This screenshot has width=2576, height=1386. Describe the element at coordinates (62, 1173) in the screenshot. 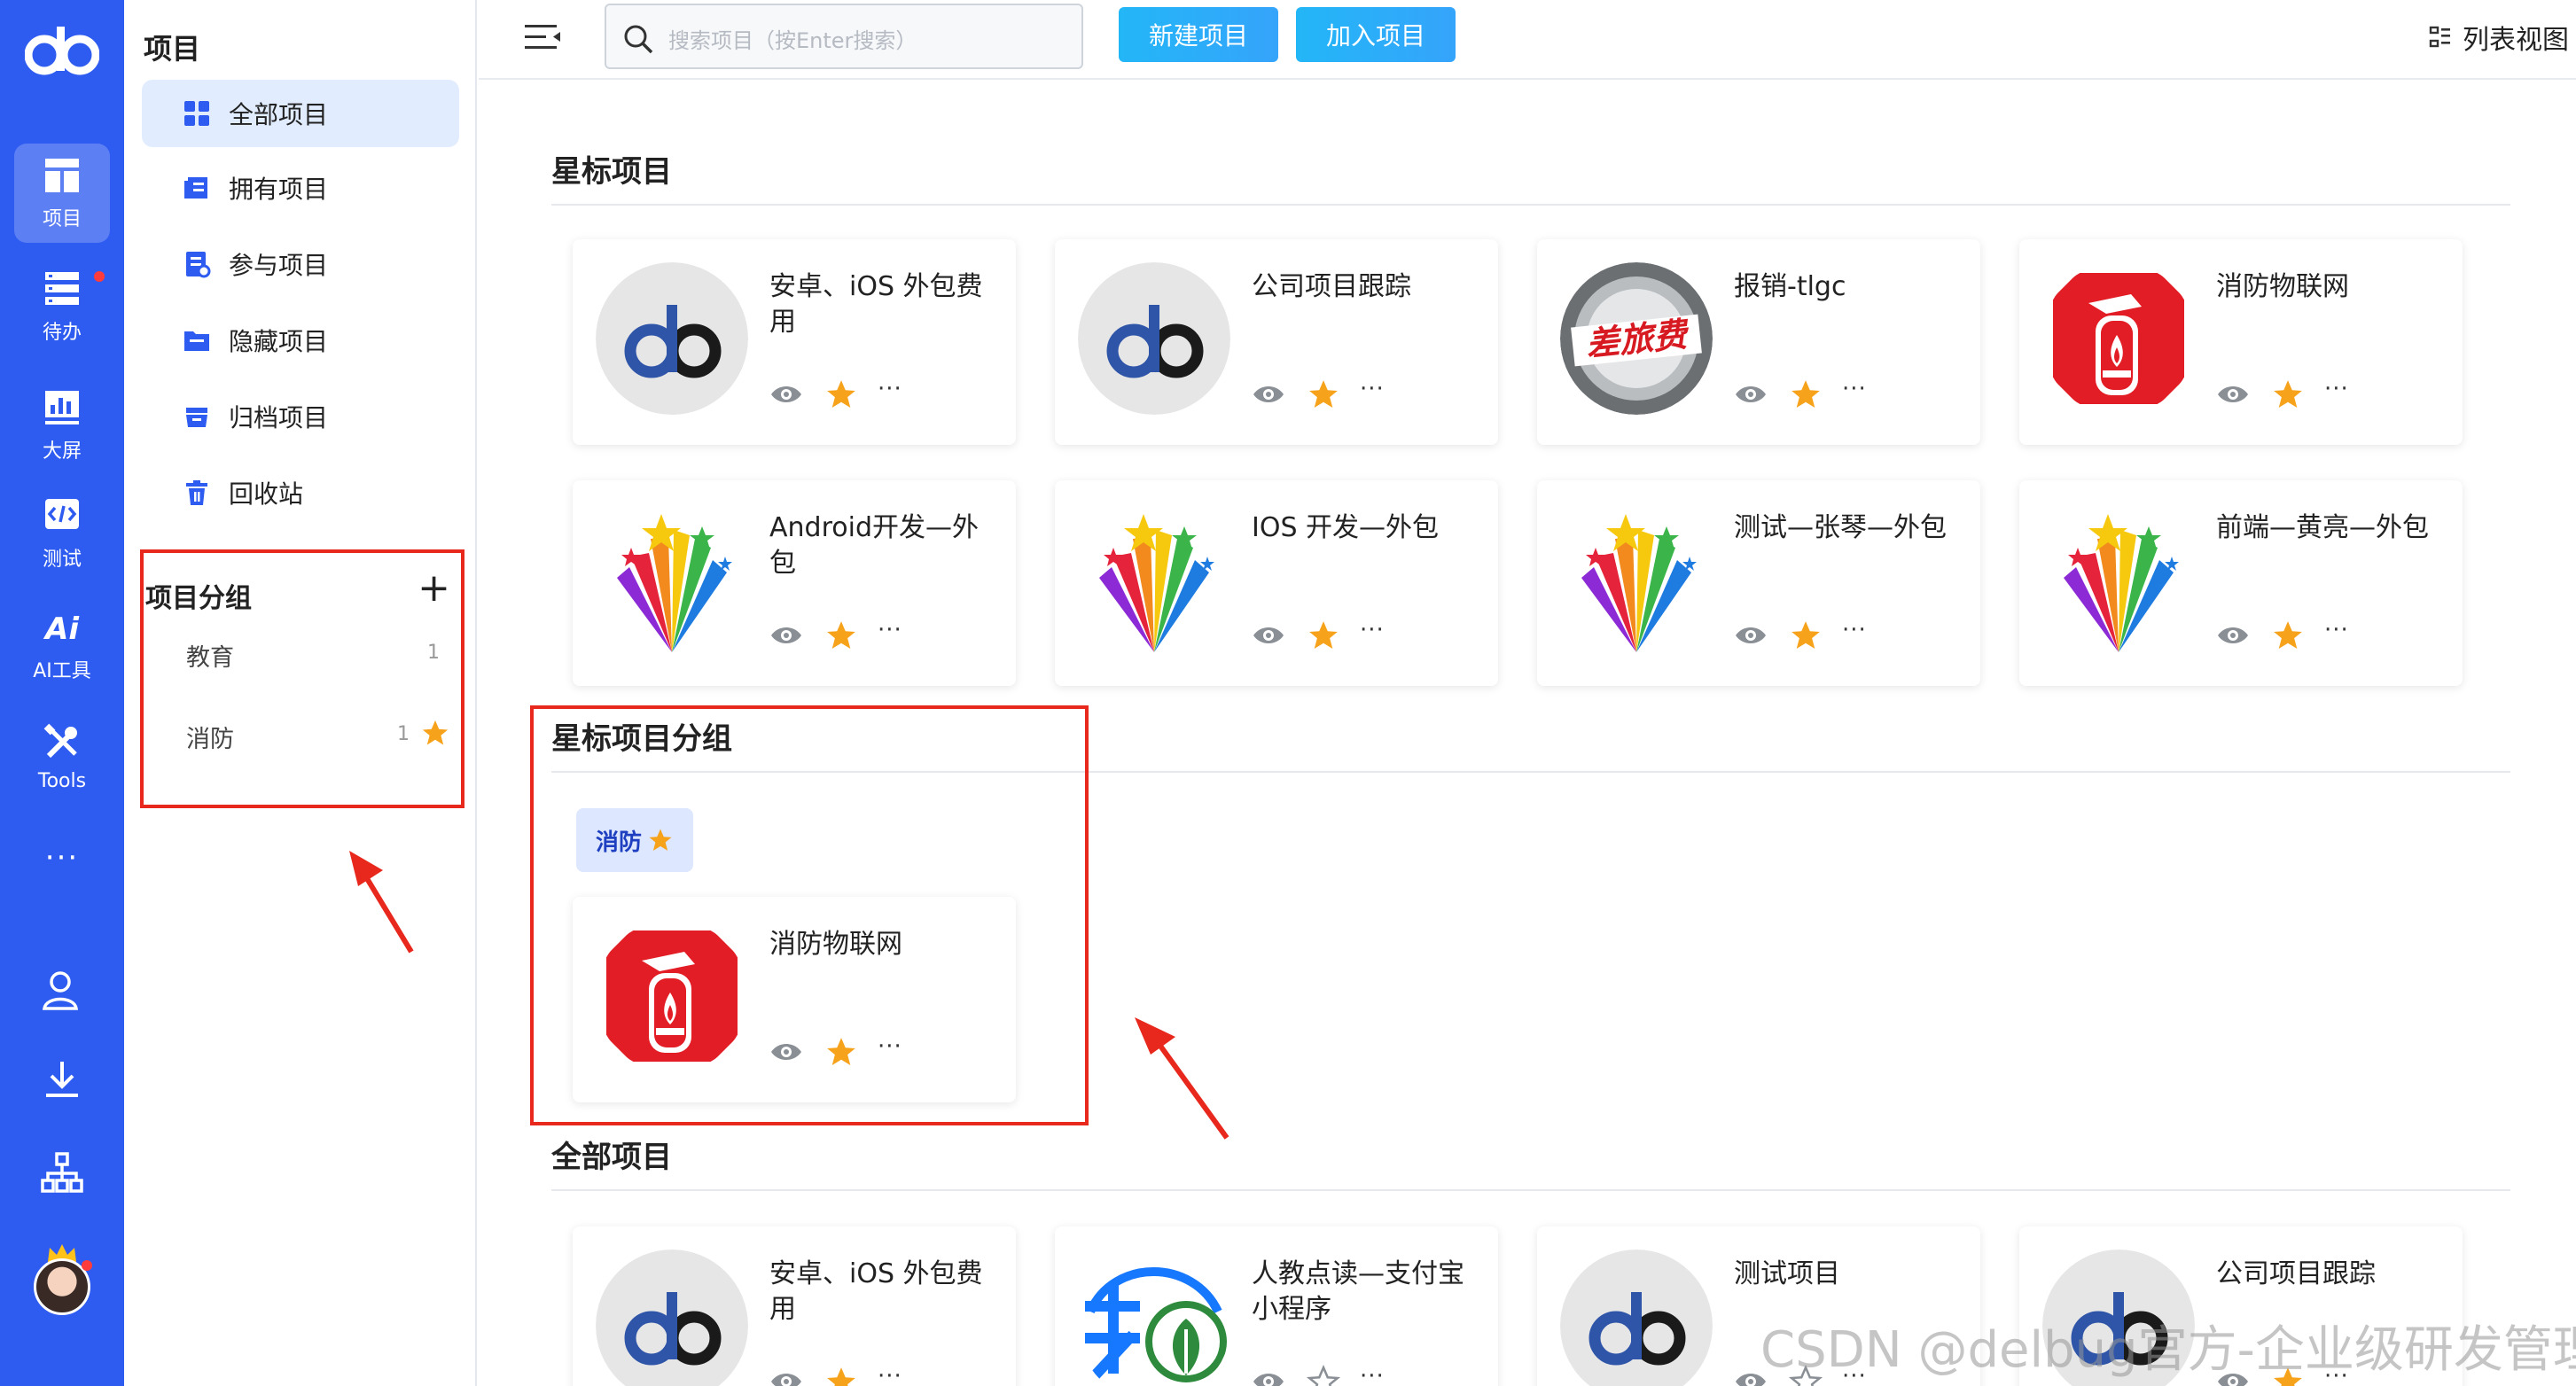

I see `org-chart-icon` at that location.